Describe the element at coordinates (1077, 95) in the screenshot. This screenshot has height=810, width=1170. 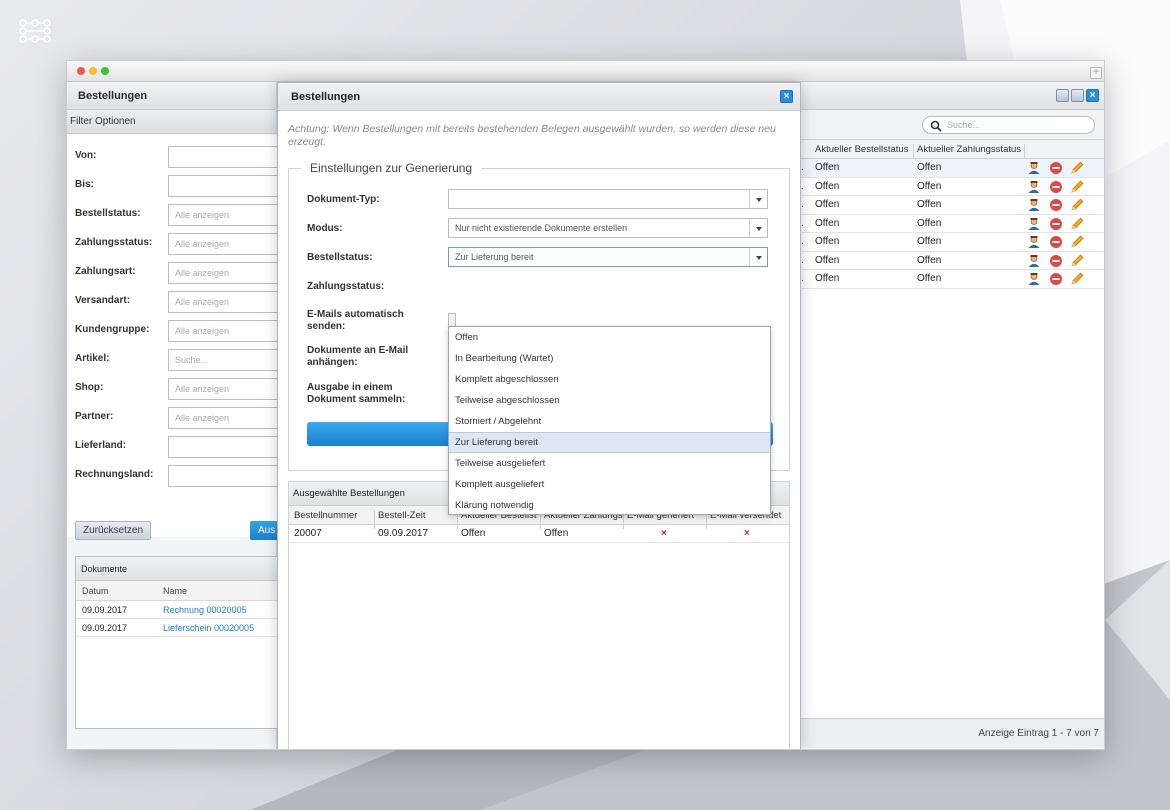
I see `panel-maximize-icon` at that location.